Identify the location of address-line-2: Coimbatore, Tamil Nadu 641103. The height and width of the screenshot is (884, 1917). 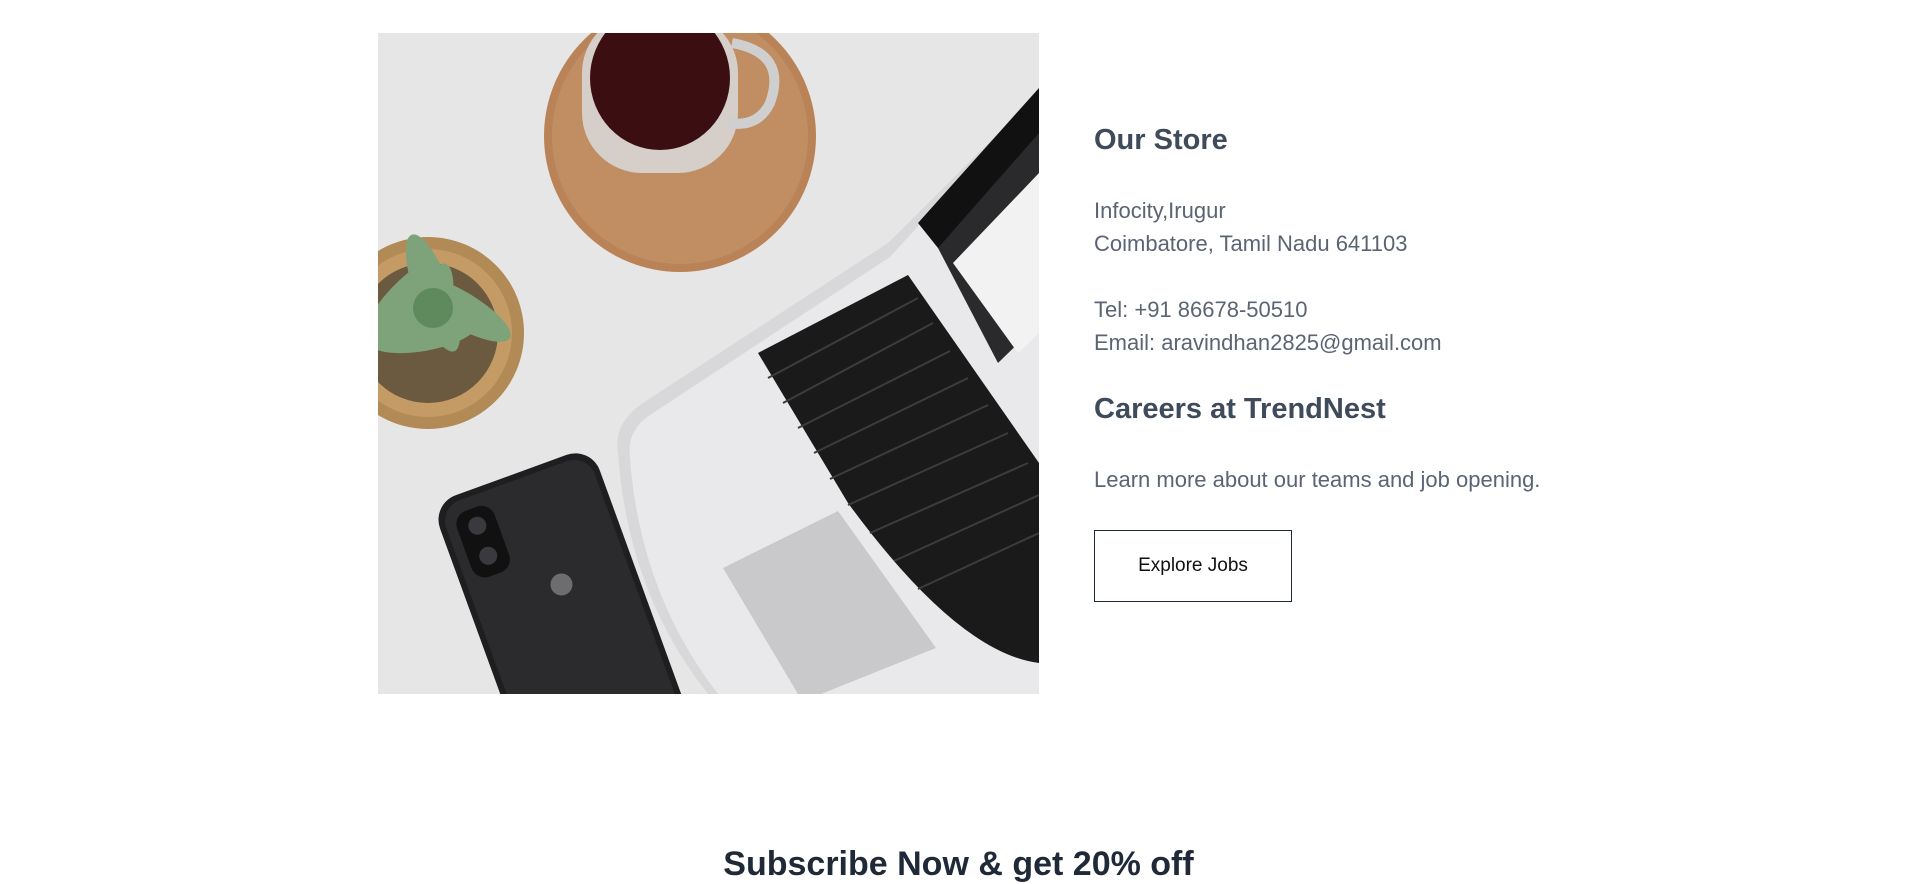
(1251, 243).